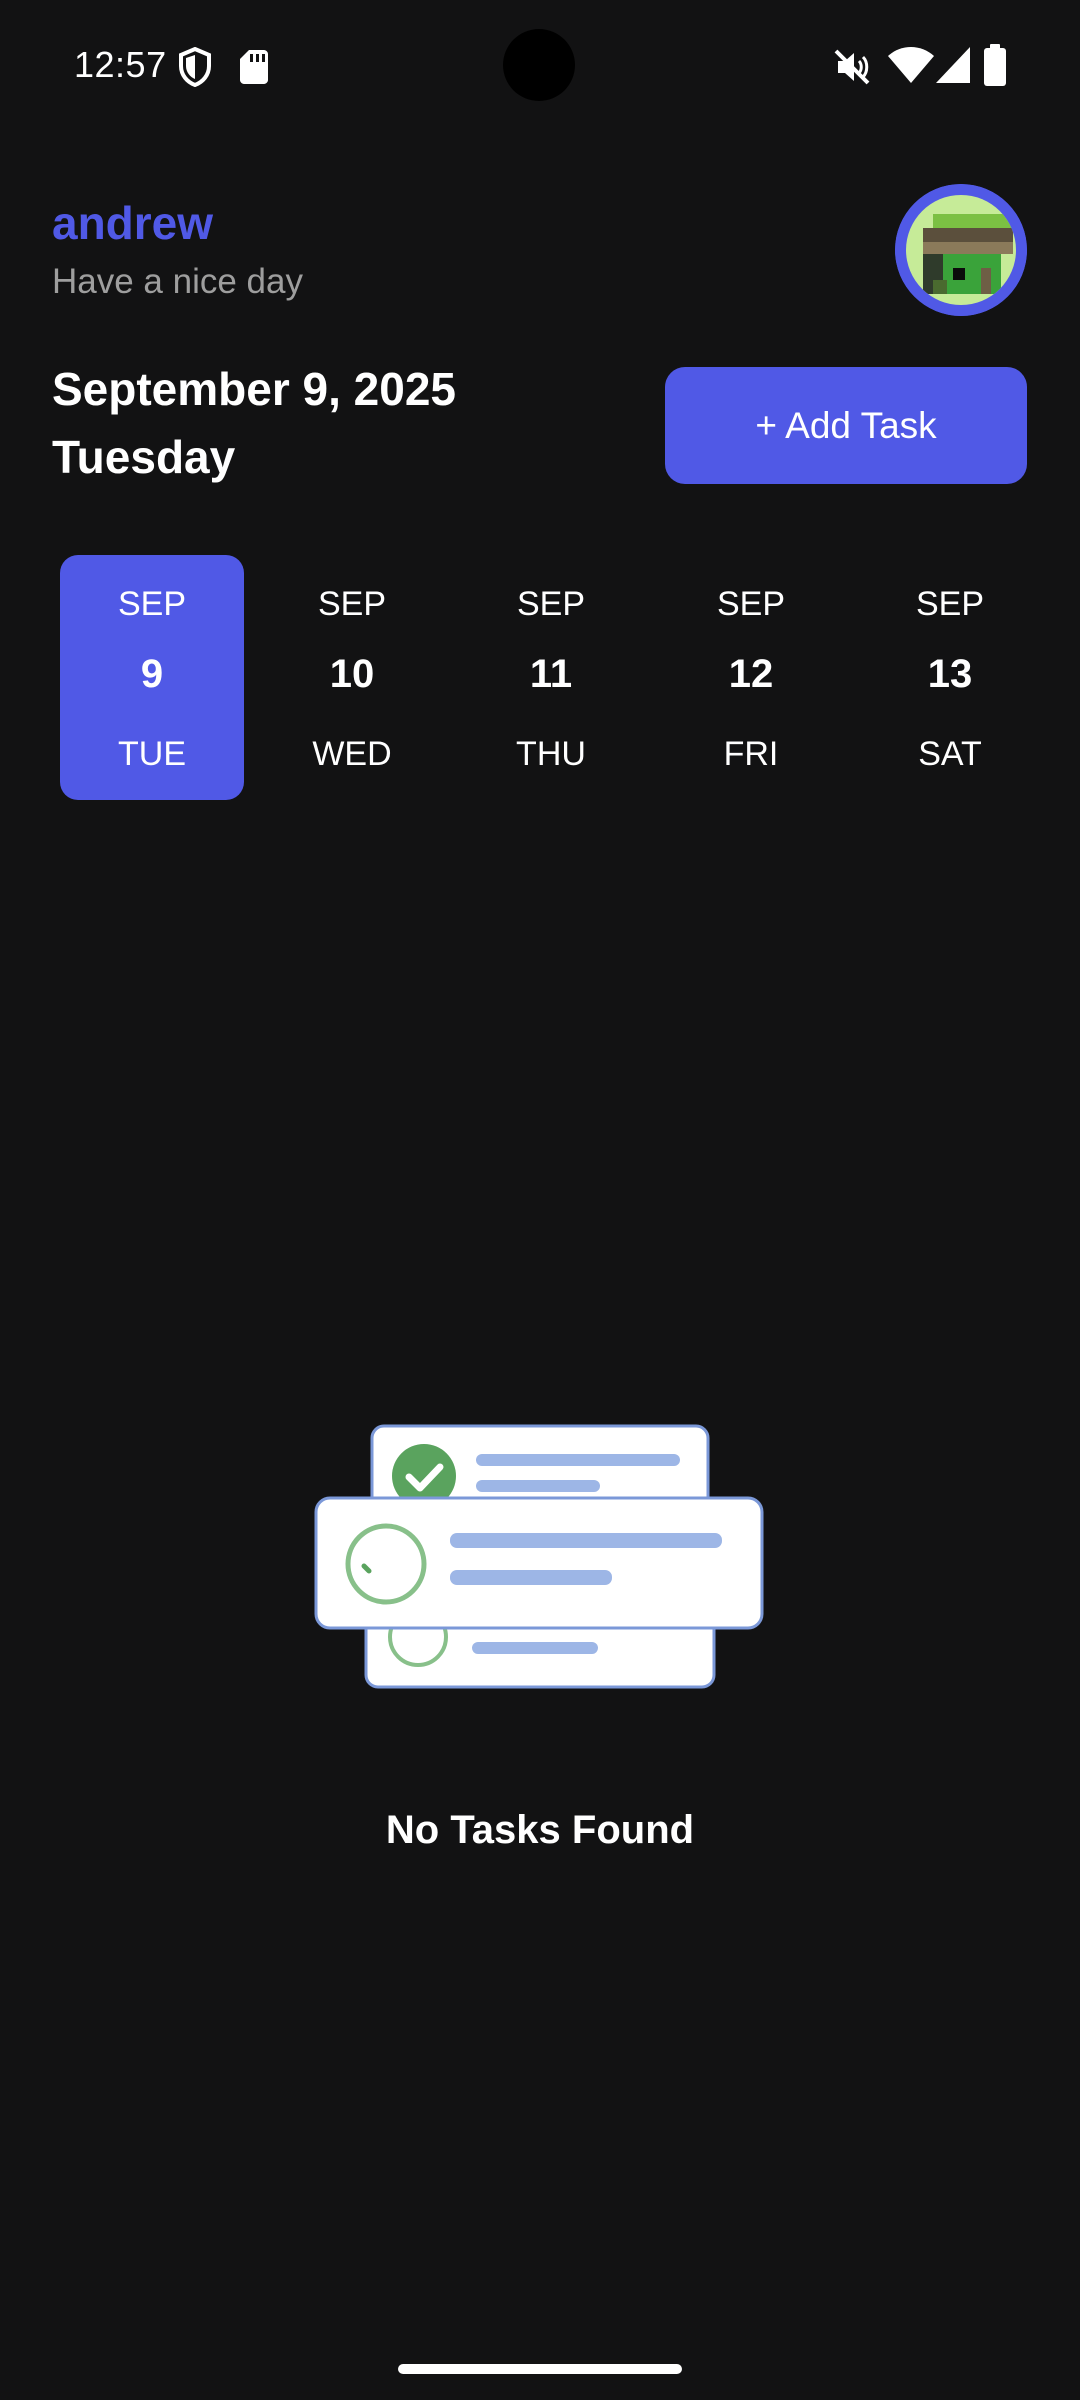 Image resolution: width=1080 pixels, height=2400 pixels. I want to click on day-item-sep-11: SEP 11 THU, so click(551, 677).